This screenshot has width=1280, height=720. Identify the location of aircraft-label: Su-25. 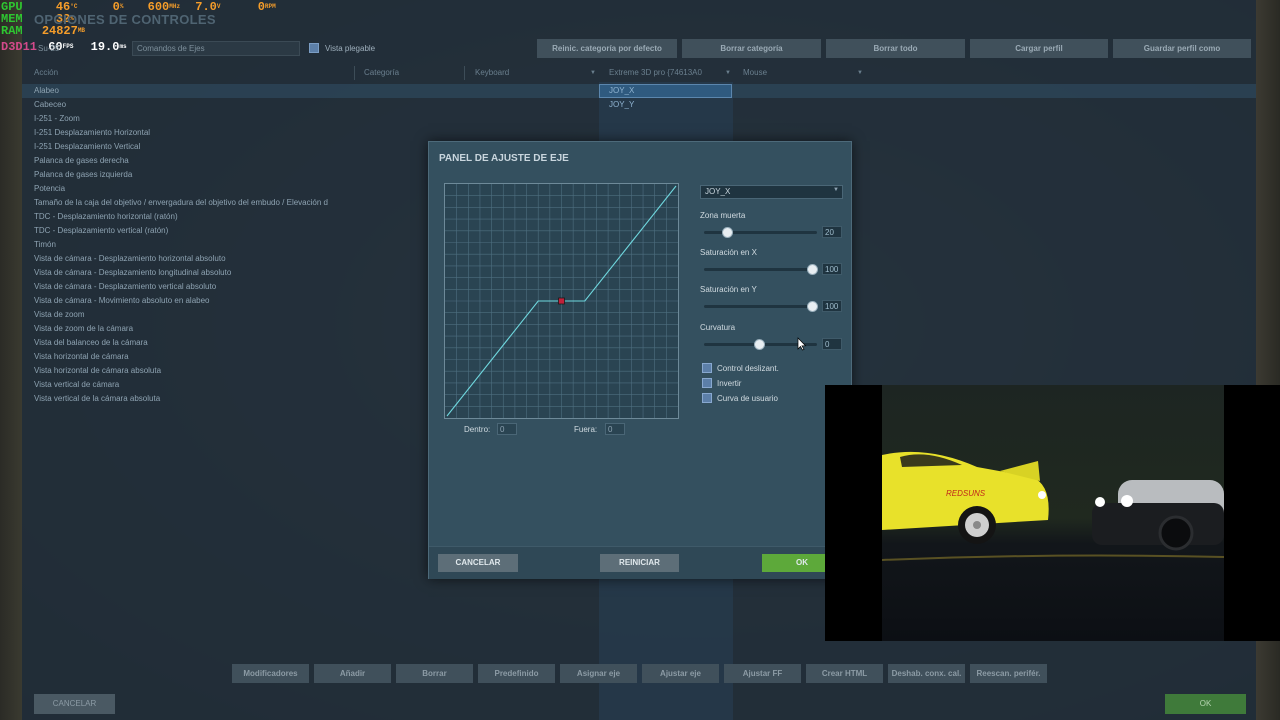
(49, 48).